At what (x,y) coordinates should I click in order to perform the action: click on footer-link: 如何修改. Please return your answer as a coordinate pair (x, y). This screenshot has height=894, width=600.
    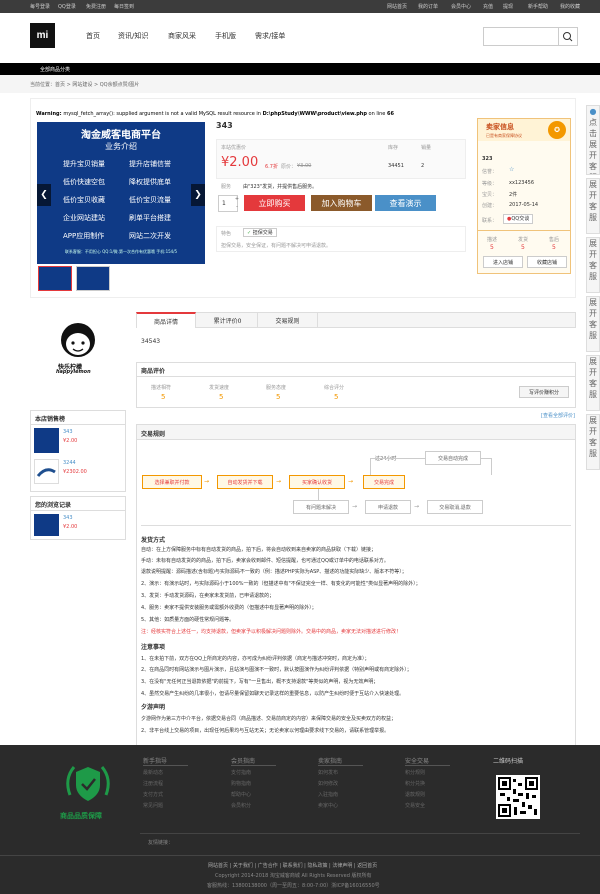
    Looking at the image, I should click on (328, 783).